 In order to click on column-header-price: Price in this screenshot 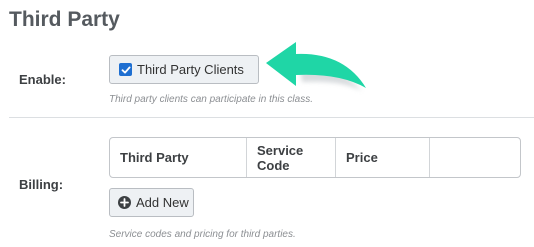, I will do `click(383, 157)`.